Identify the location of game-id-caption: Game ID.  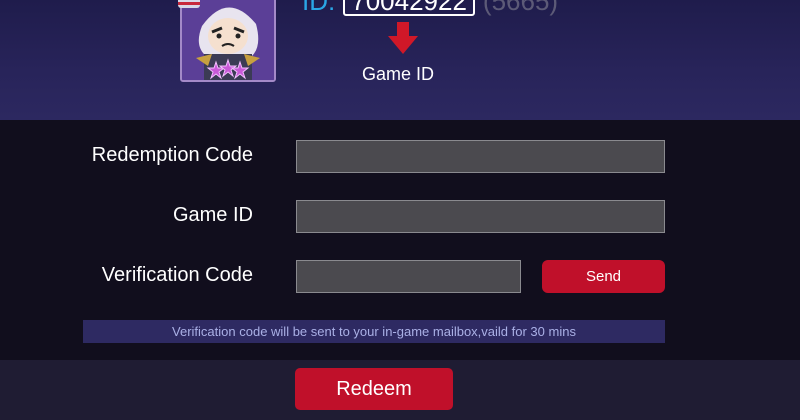
(398, 74).